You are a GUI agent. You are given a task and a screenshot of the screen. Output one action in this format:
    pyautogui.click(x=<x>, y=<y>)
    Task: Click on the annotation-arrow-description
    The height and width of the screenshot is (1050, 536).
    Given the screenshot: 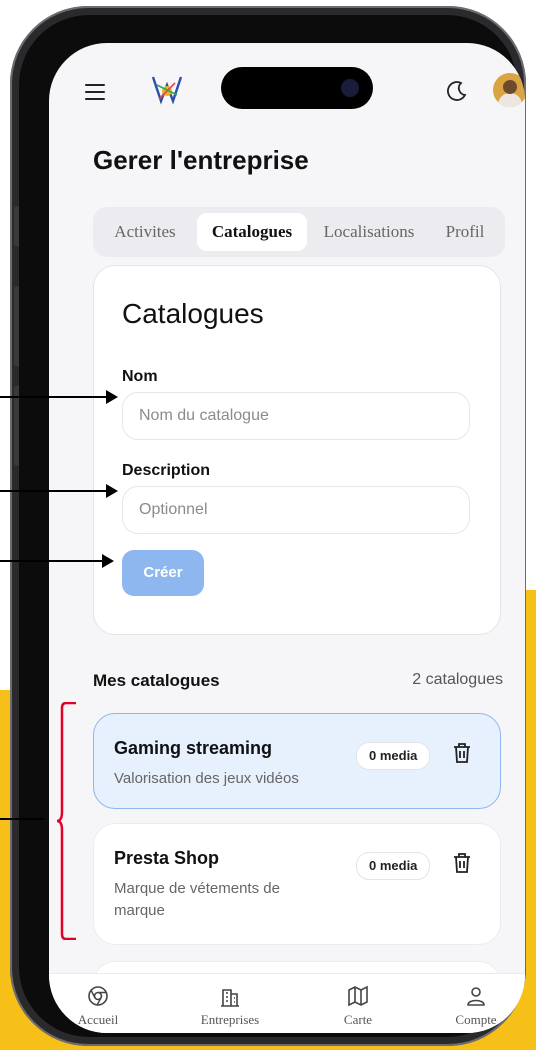 What is the action you would take?
    pyautogui.click(x=59, y=491)
    